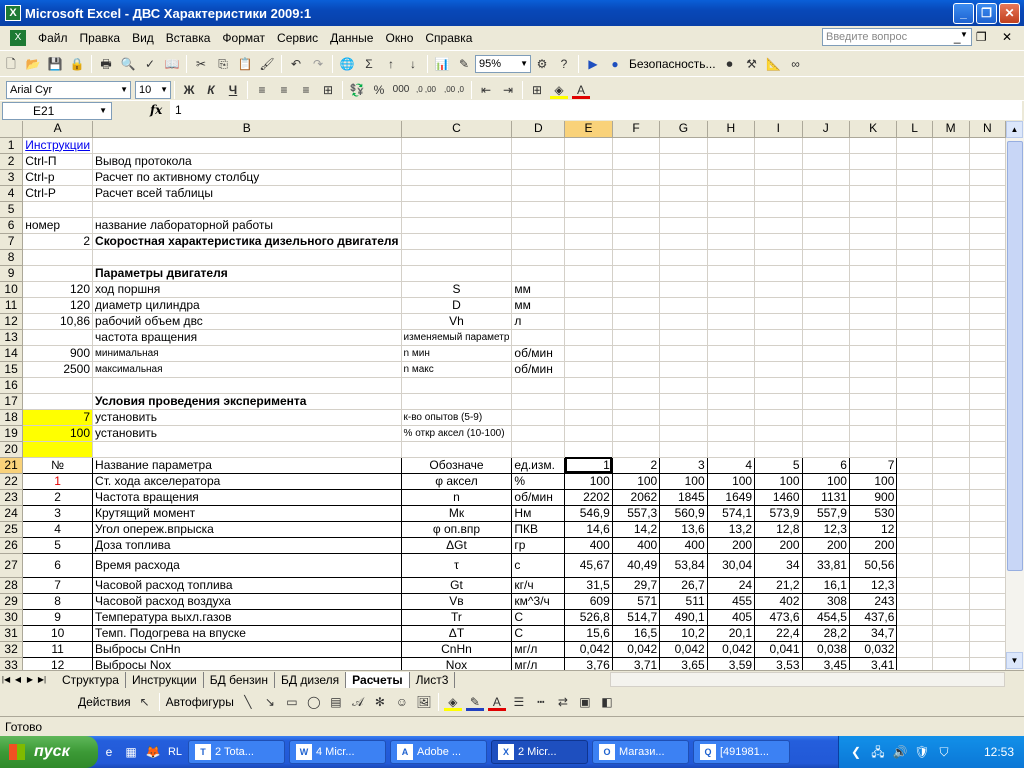  What do you see at coordinates (457, 241) in the screenshot?
I see `cell-C7` at bounding box center [457, 241].